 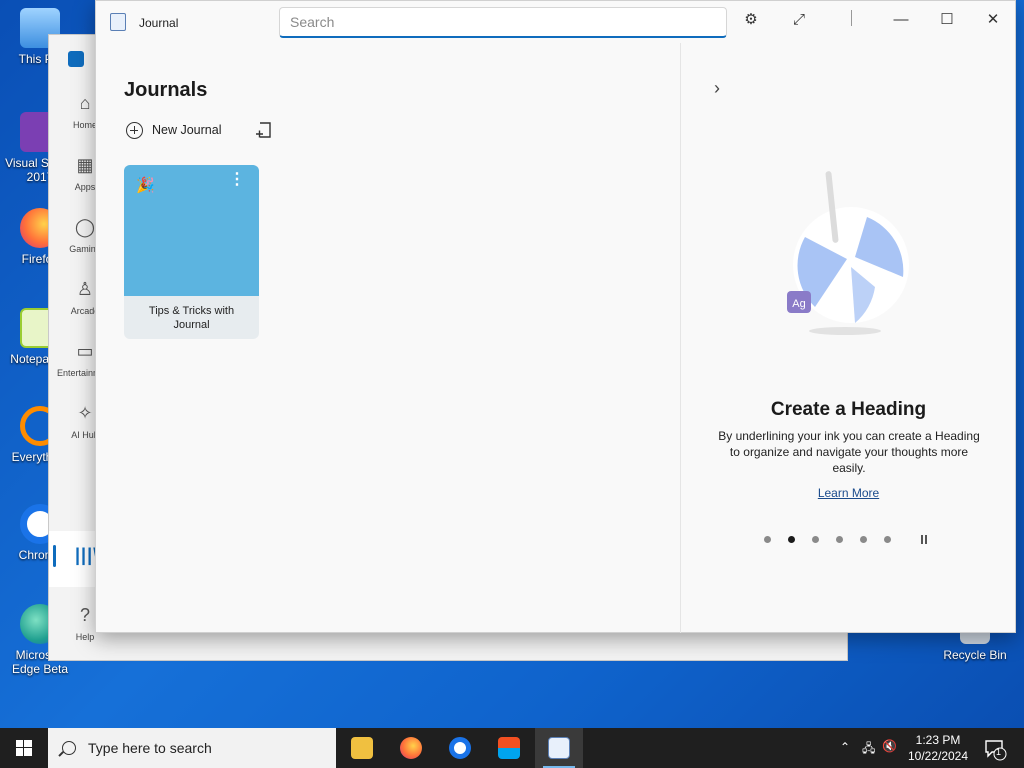 I want to click on add-circle-icon, so click(x=134, y=130).